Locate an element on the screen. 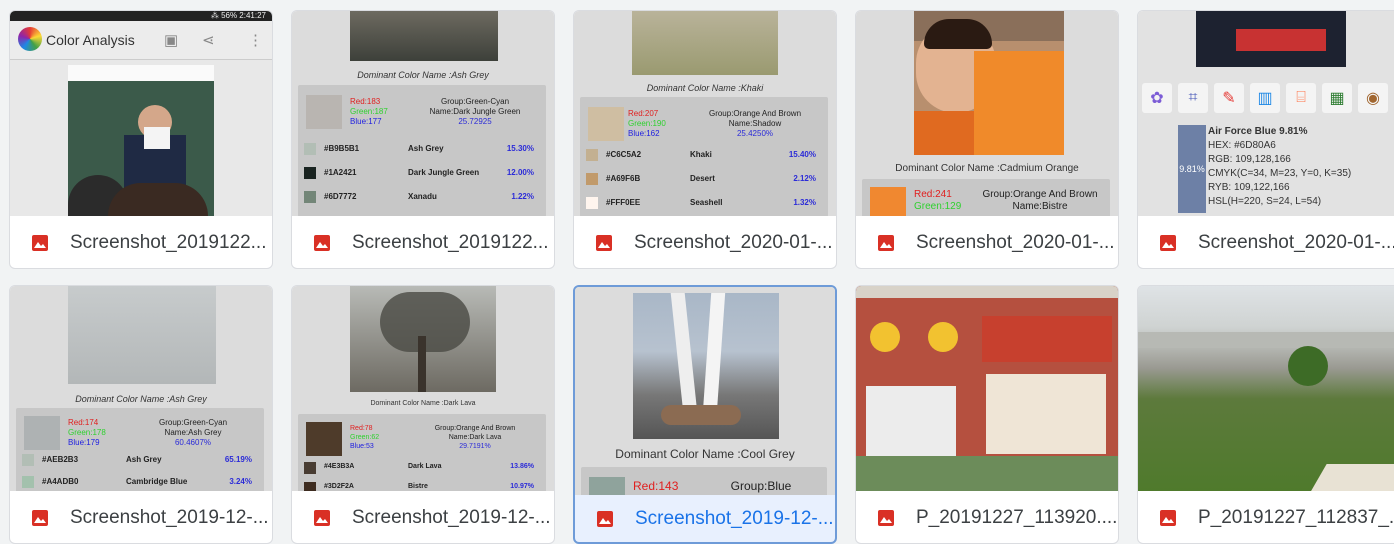 This screenshot has width=1394, height=544. green-value: Green:62 is located at coordinates (365, 437).